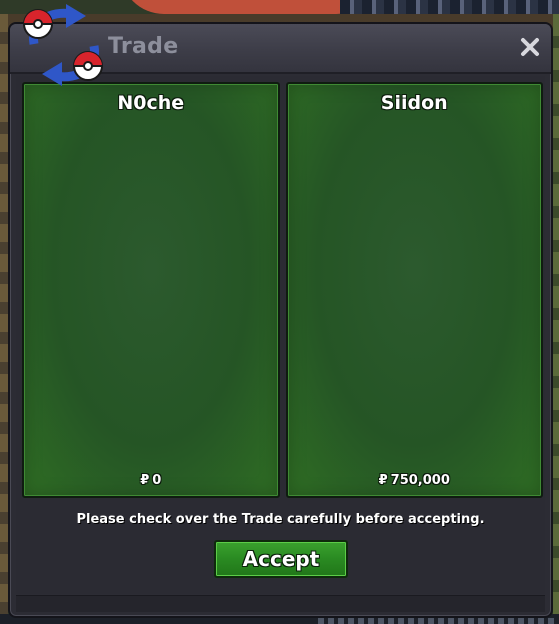 This screenshot has height=624, width=559. What do you see at coordinates (4, 319) in the screenshot?
I see `background-left-edge` at bounding box center [4, 319].